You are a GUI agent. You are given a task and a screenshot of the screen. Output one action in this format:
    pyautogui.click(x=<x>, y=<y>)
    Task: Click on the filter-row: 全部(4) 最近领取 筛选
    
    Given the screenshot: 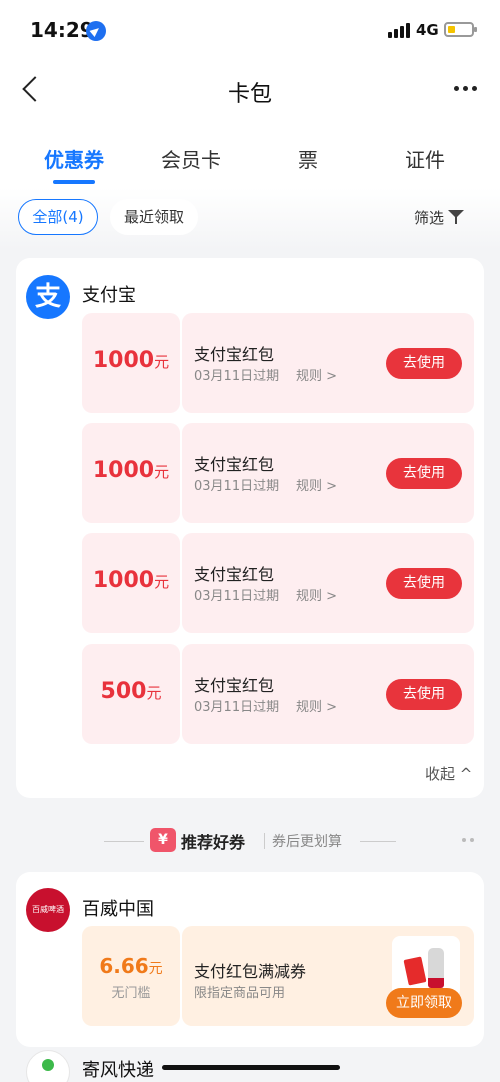 What is the action you would take?
    pyautogui.click(x=250, y=219)
    